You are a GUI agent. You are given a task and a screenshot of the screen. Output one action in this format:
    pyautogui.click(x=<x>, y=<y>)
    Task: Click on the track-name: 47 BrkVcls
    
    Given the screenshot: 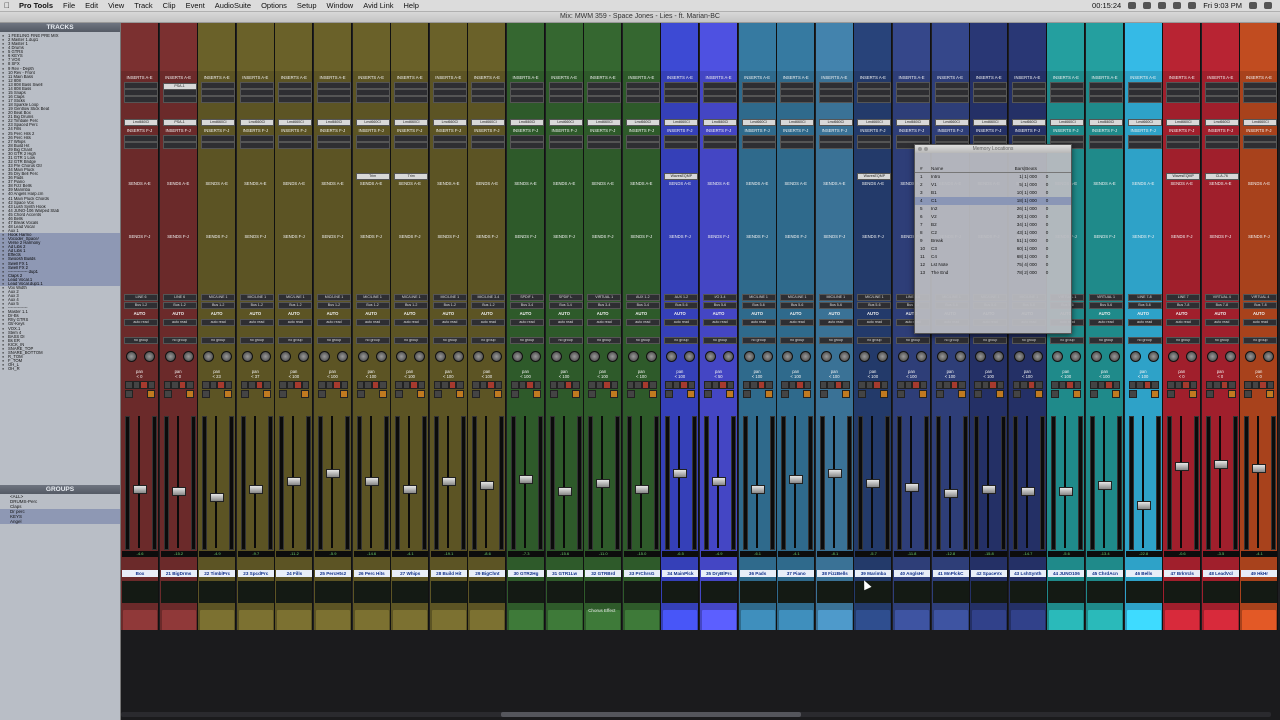 What is the action you would take?
    pyautogui.click(x=1182, y=573)
    